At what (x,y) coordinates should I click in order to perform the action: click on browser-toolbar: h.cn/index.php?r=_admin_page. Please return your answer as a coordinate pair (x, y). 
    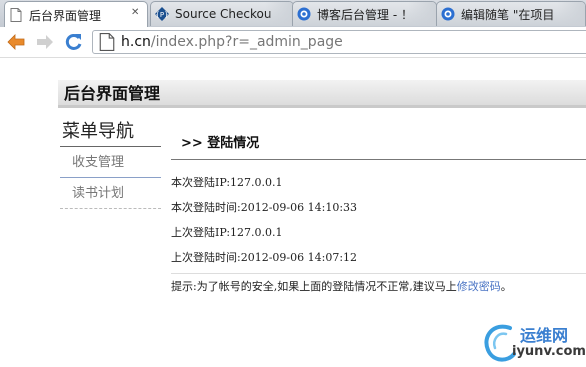
    Looking at the image, I should click on (293, 42).